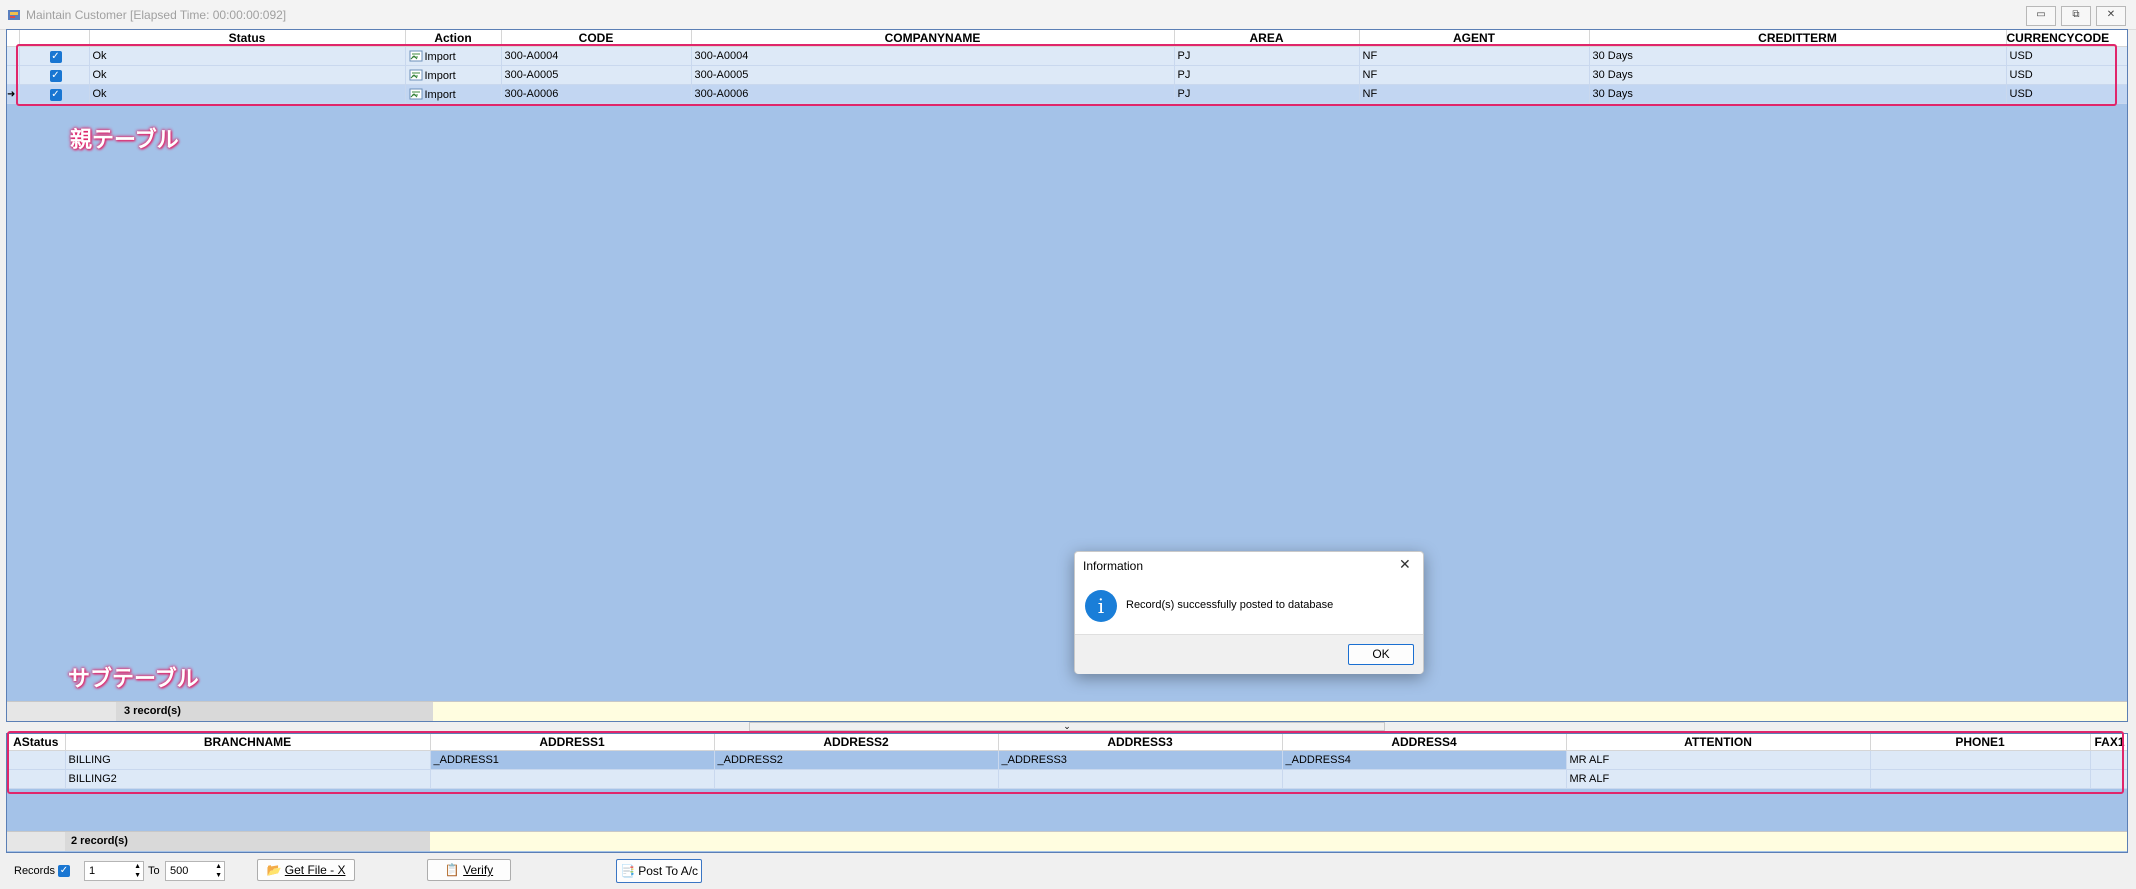 The width and height of the screenshot is (2136, 889). I want to click on post-icon: 📑, so click(627, 871).